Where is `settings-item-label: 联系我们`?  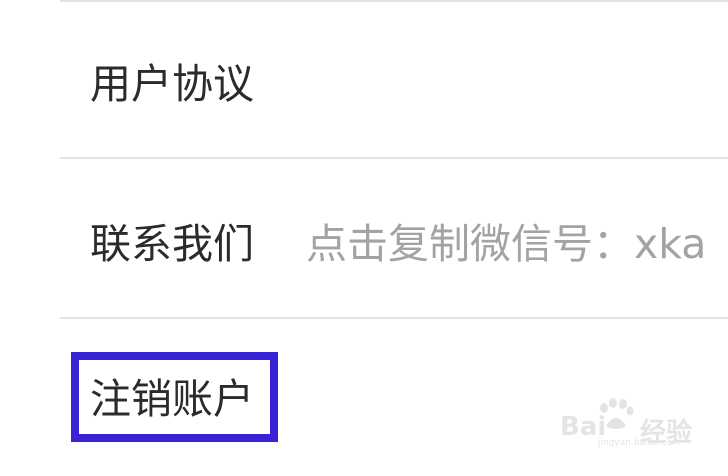 settings-item-label: 联系我们 is located at coordinates (172, 244).